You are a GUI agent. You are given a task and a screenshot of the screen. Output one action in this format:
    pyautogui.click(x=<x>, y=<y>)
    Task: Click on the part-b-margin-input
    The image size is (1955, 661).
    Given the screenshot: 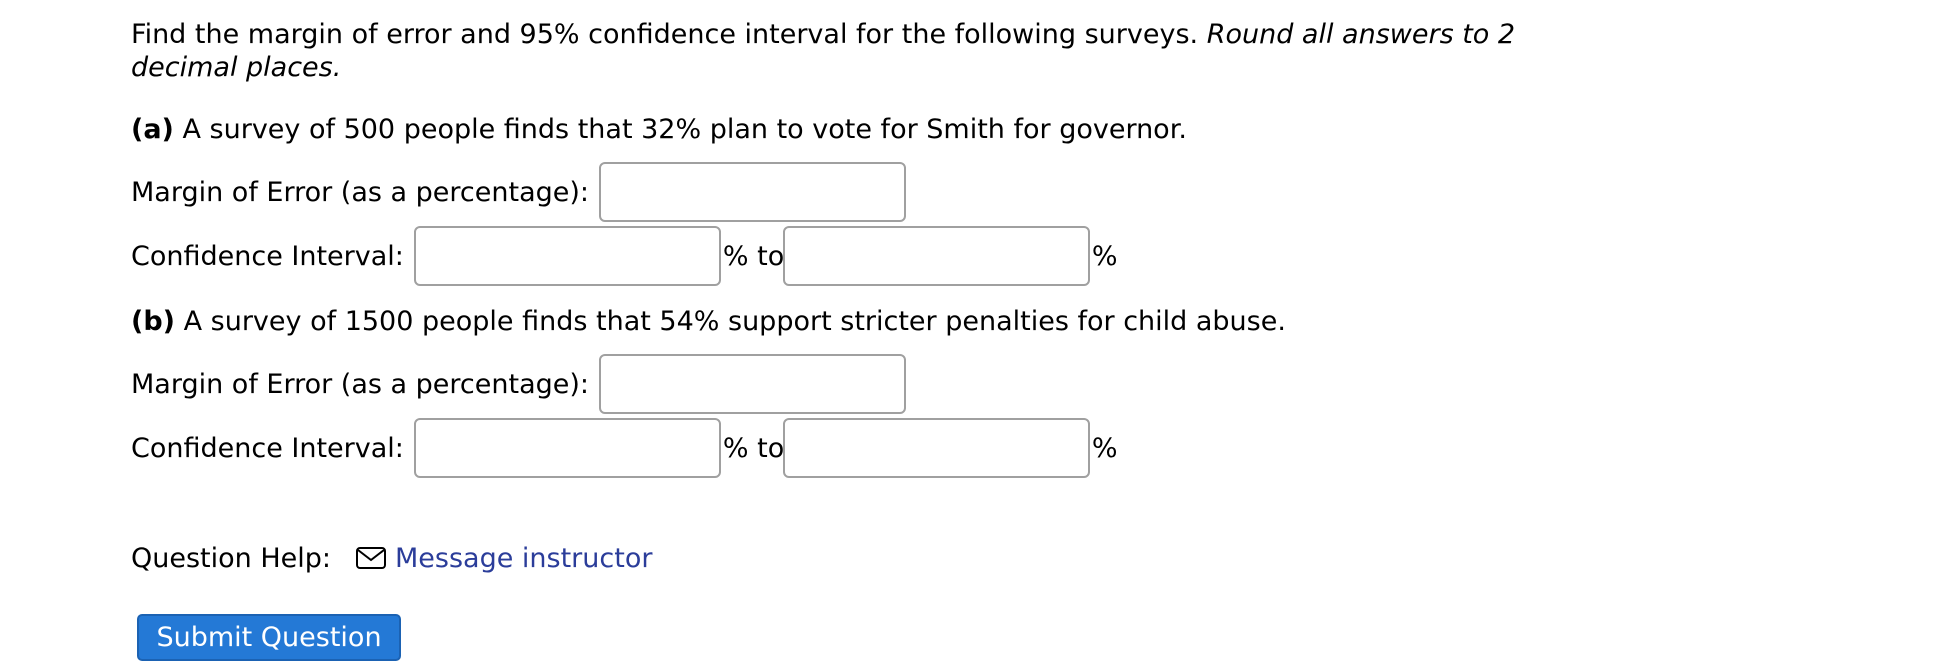 What is the action you would take?
    pyautogui.click(x=752, y=384)
    